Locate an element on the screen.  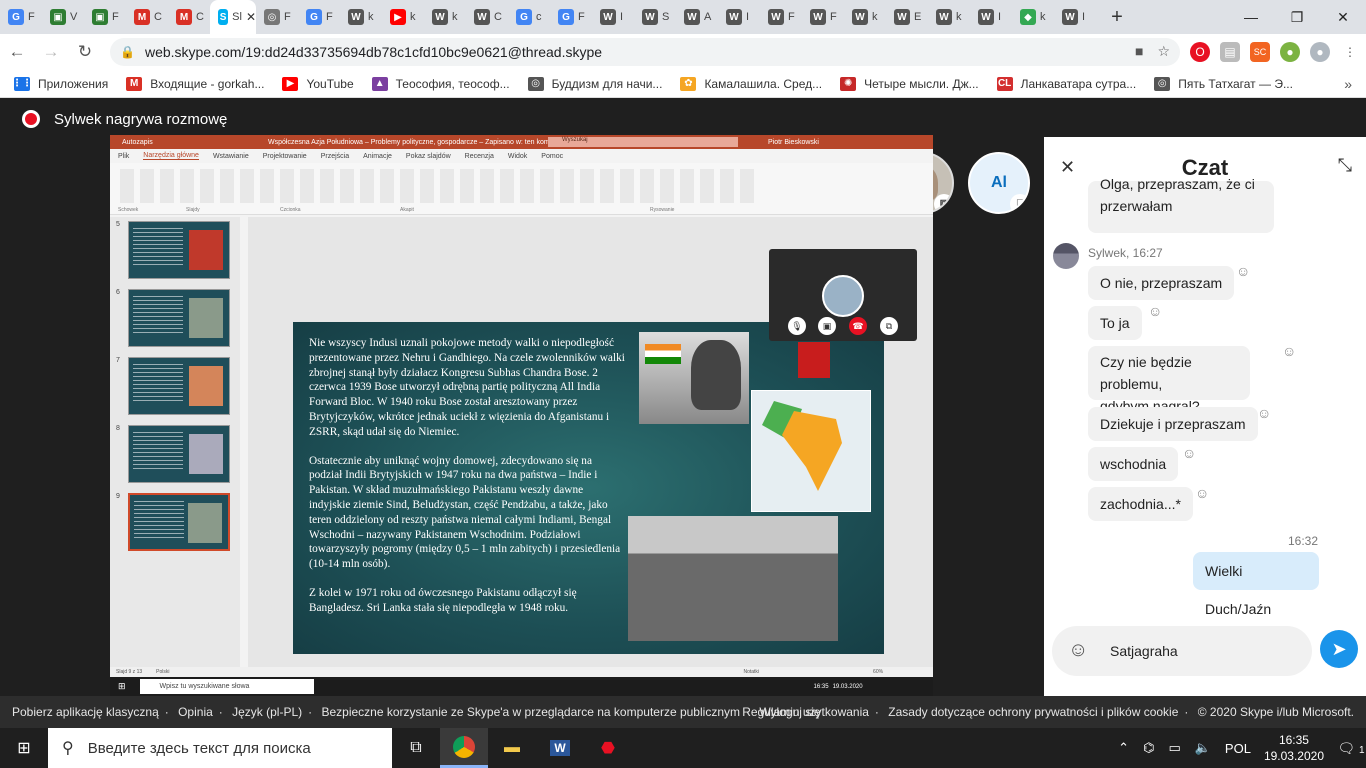
browser-tab: WA is located at coordinates (697, 17).